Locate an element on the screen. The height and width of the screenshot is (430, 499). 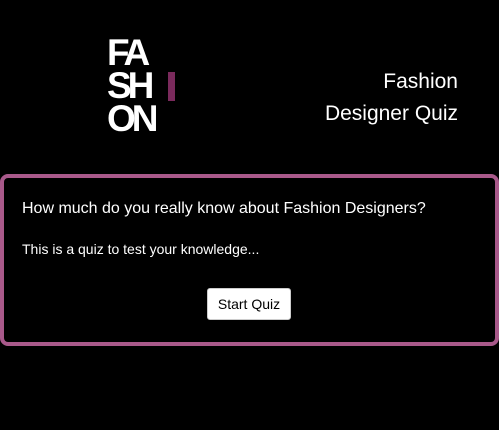
start-quiz-button: Start Quiz is located at coordinates (249, 304).